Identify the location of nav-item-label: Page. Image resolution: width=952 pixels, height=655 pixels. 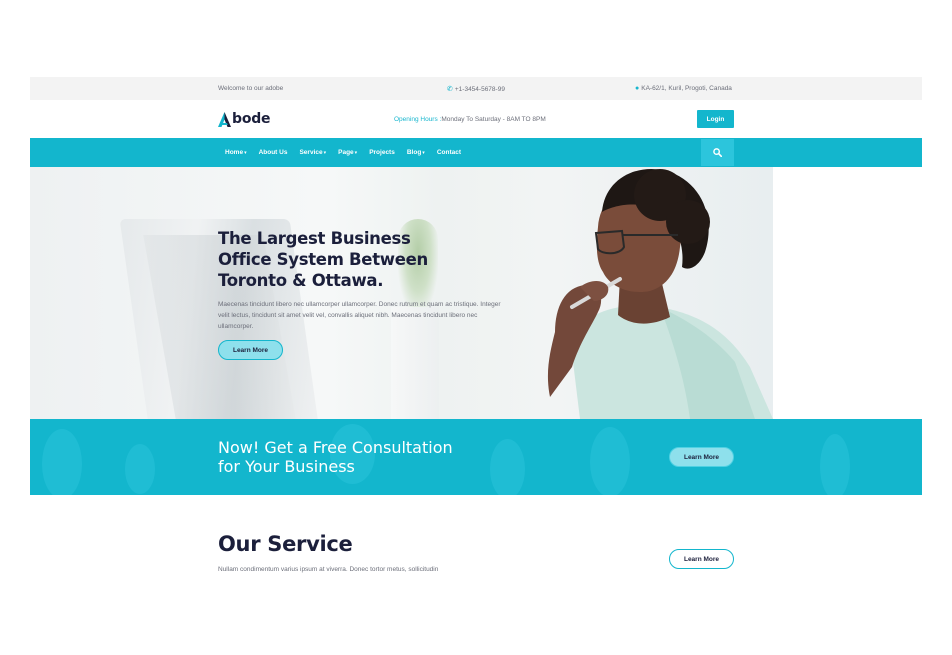
(346, 152).